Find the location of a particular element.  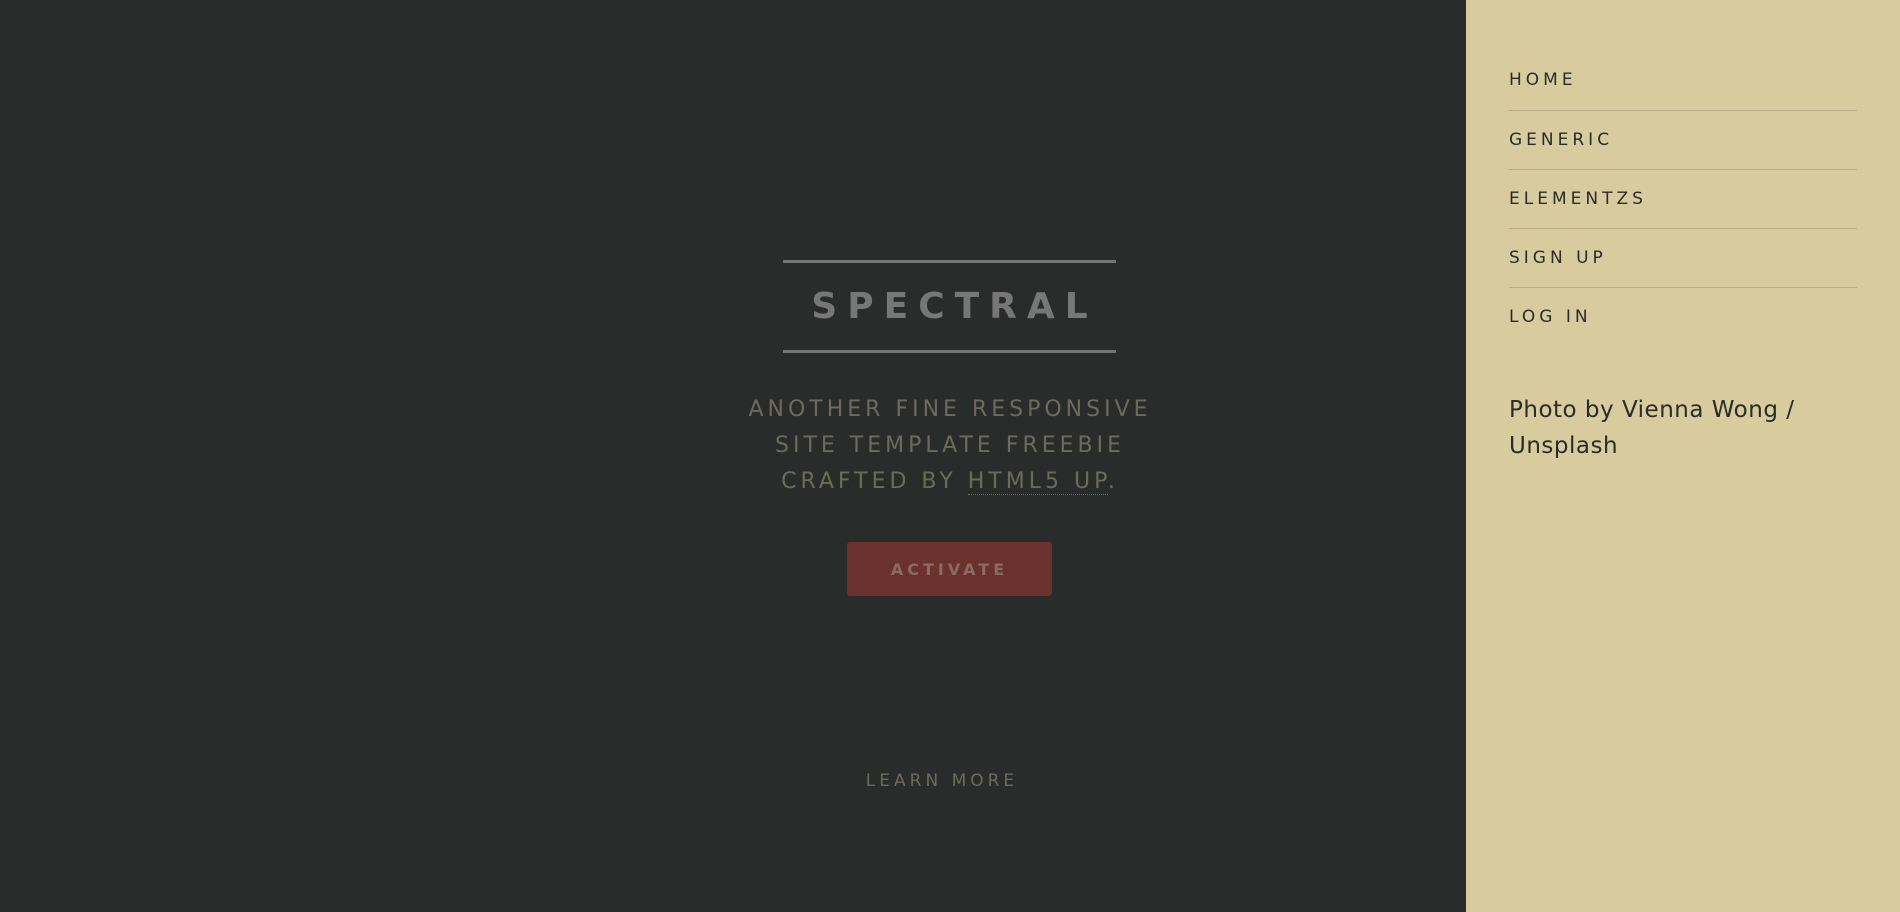

nav-item-sign-up: SIGN UP is located at coordinates (1683, 257).